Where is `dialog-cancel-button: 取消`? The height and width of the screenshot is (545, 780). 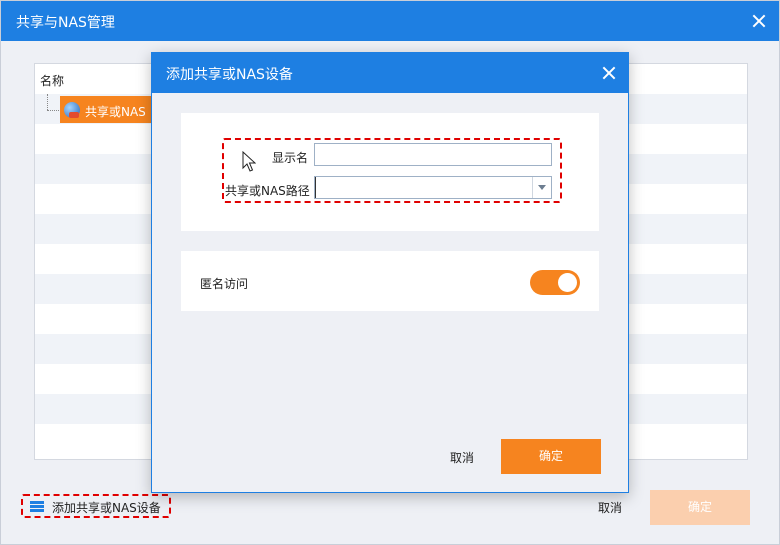
dialog-cancel-button: 取消 is located at coordinates (462, 457).